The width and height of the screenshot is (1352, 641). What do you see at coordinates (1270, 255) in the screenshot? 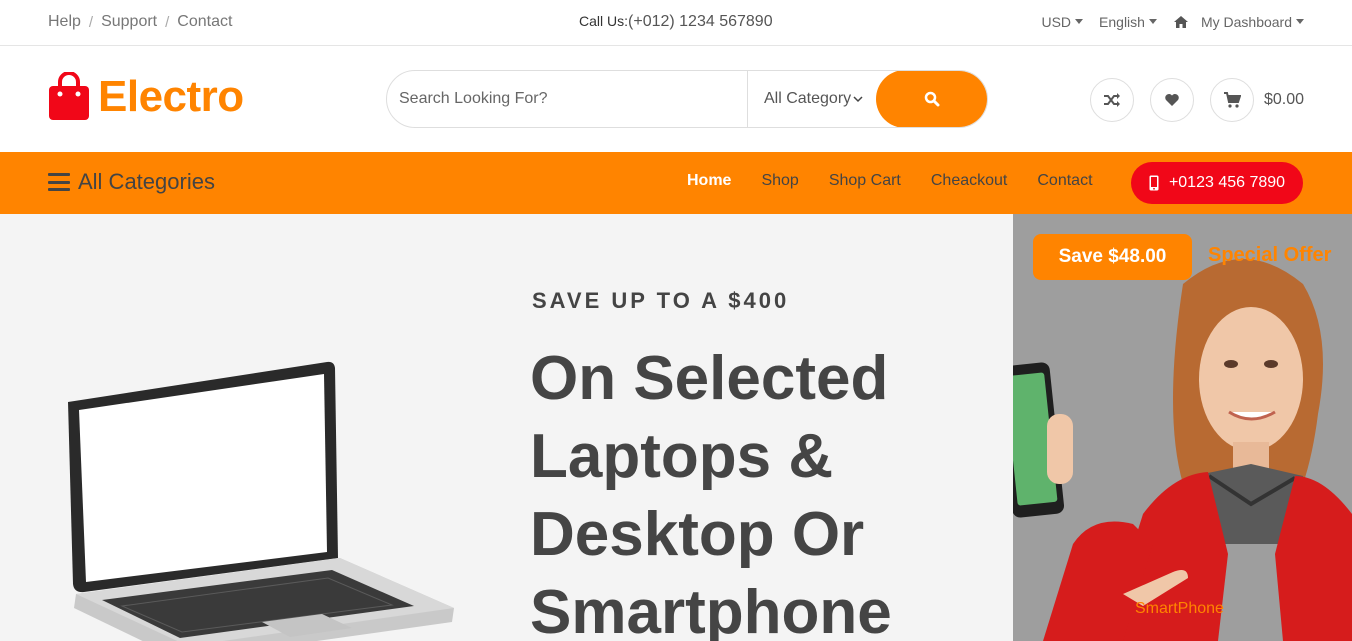
I see `special-offer-label: Special Offer` at bounding box center [1270, 255].